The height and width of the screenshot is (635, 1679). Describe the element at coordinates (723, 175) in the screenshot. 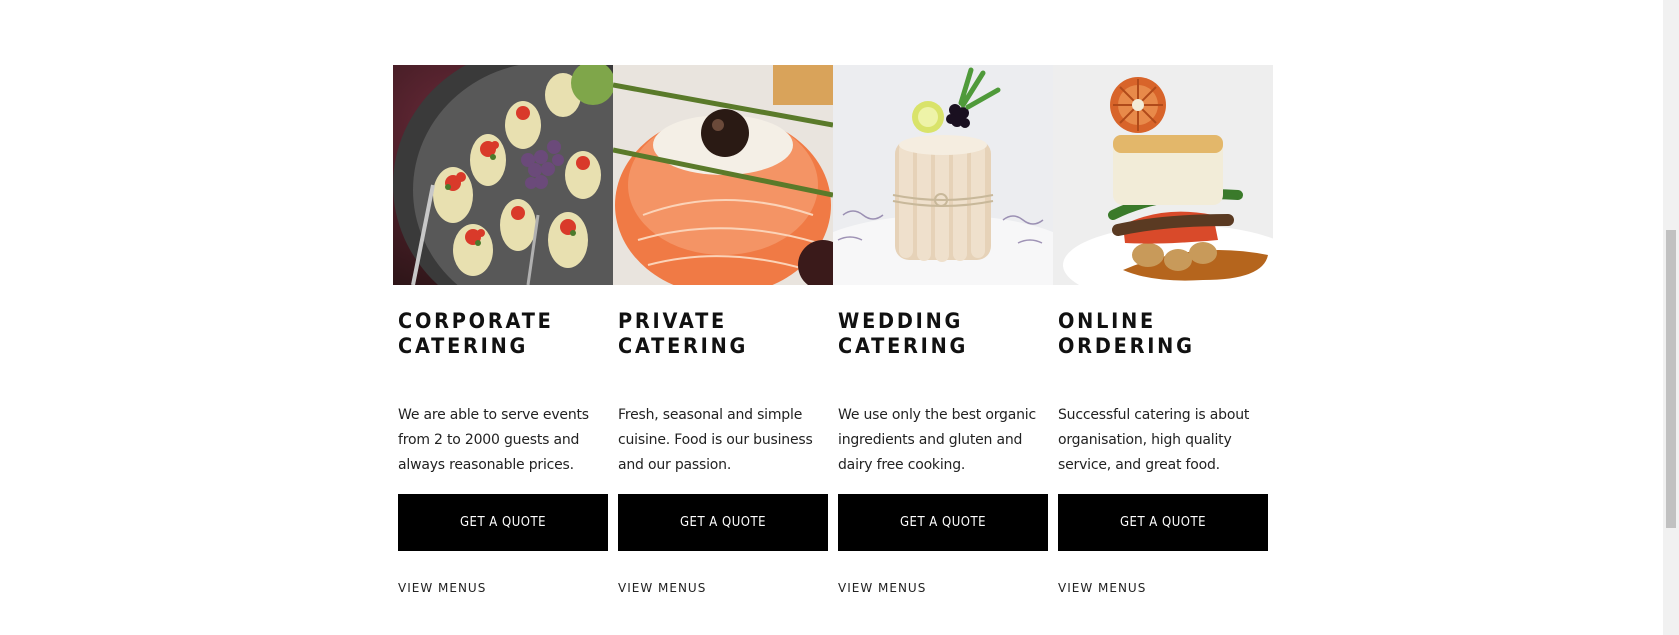

I see `private-catering-photo` at that location.